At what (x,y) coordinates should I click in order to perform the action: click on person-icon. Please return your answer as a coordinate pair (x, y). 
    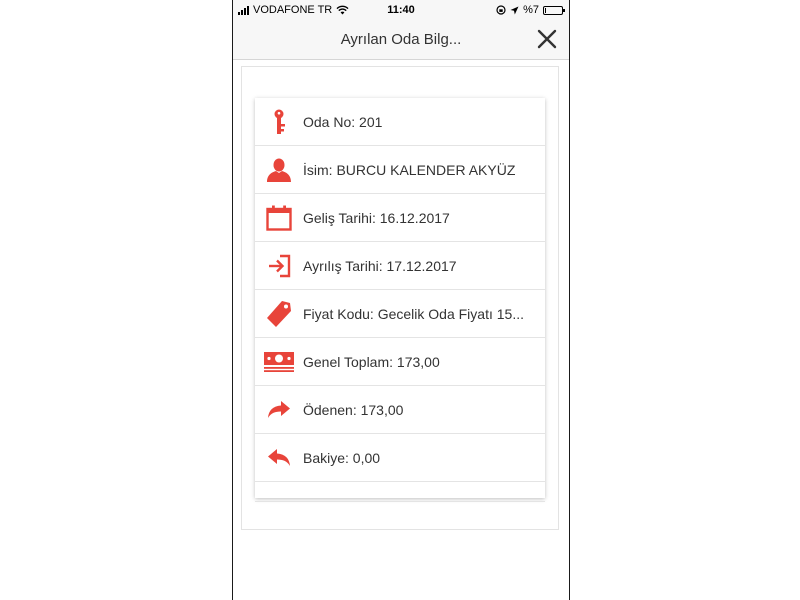
    Looking at the image, I should click on (279, 170).